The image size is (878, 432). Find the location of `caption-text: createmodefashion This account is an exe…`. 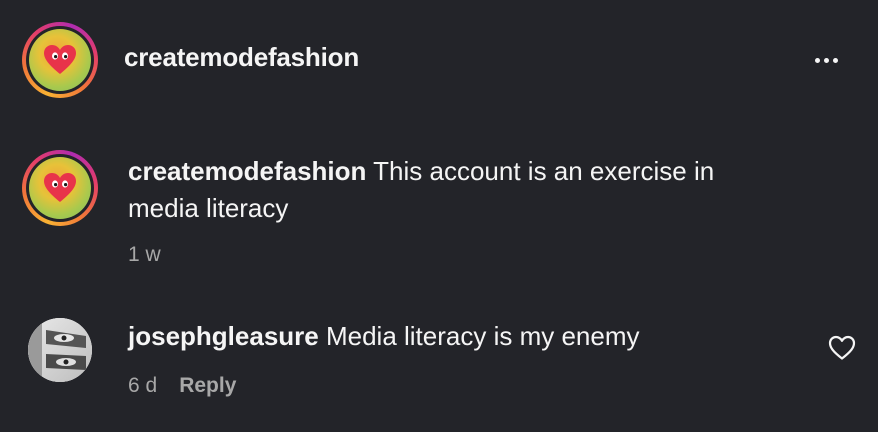

caption-text: createmodefashion This account is an exe… is located at coordinates (478, 190).